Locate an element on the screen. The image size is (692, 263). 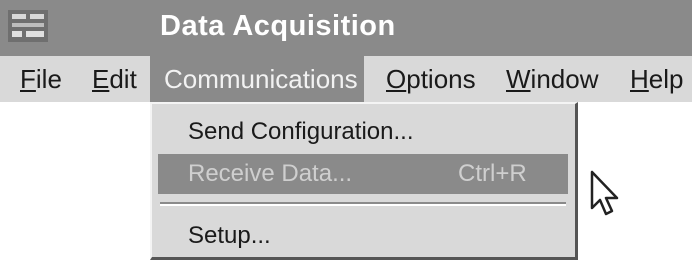
menu-window: Window is located at coordinates (552, 79).